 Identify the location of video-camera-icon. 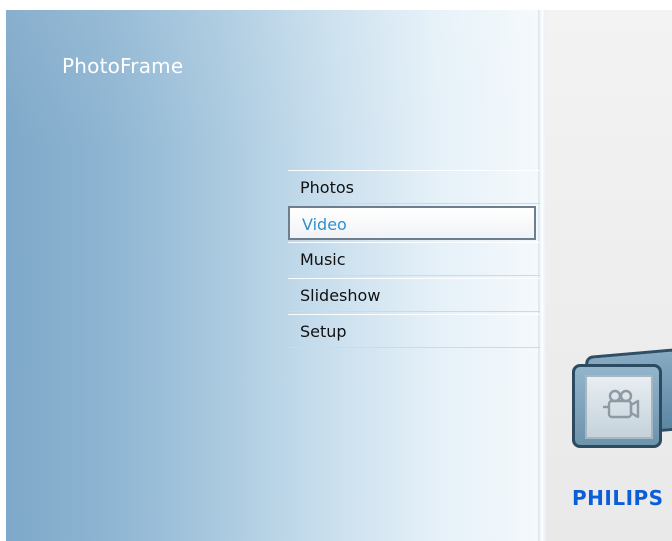
(621, 404).